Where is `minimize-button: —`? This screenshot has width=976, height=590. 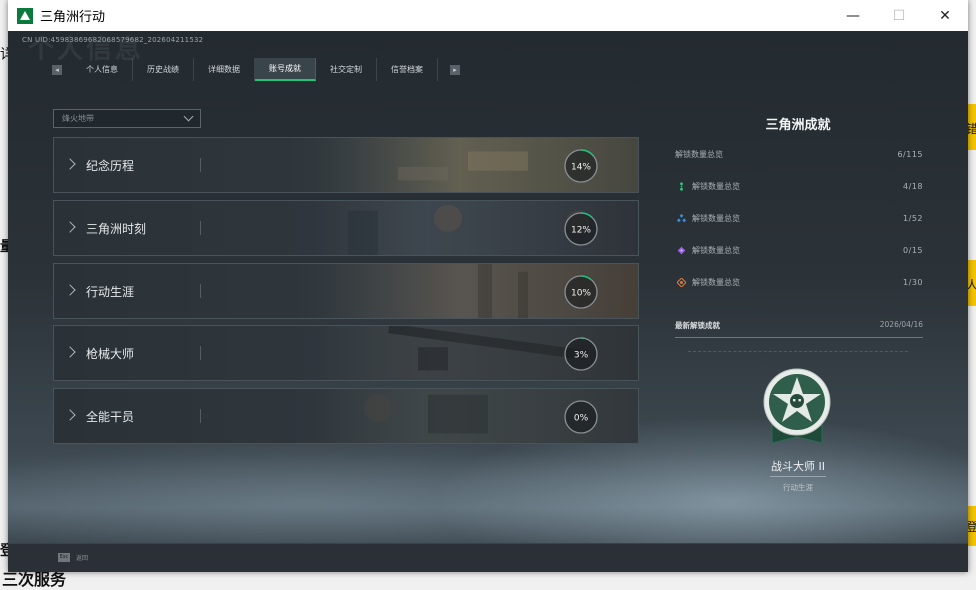 minimize-button: — is located at coordinates (853, 15).